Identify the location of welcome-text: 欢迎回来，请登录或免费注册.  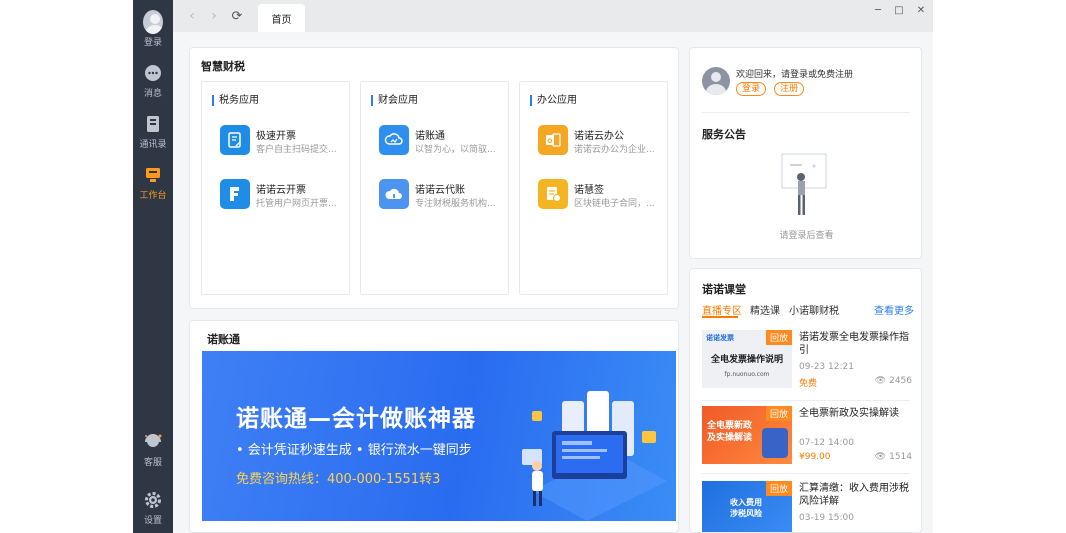
(795, 75).